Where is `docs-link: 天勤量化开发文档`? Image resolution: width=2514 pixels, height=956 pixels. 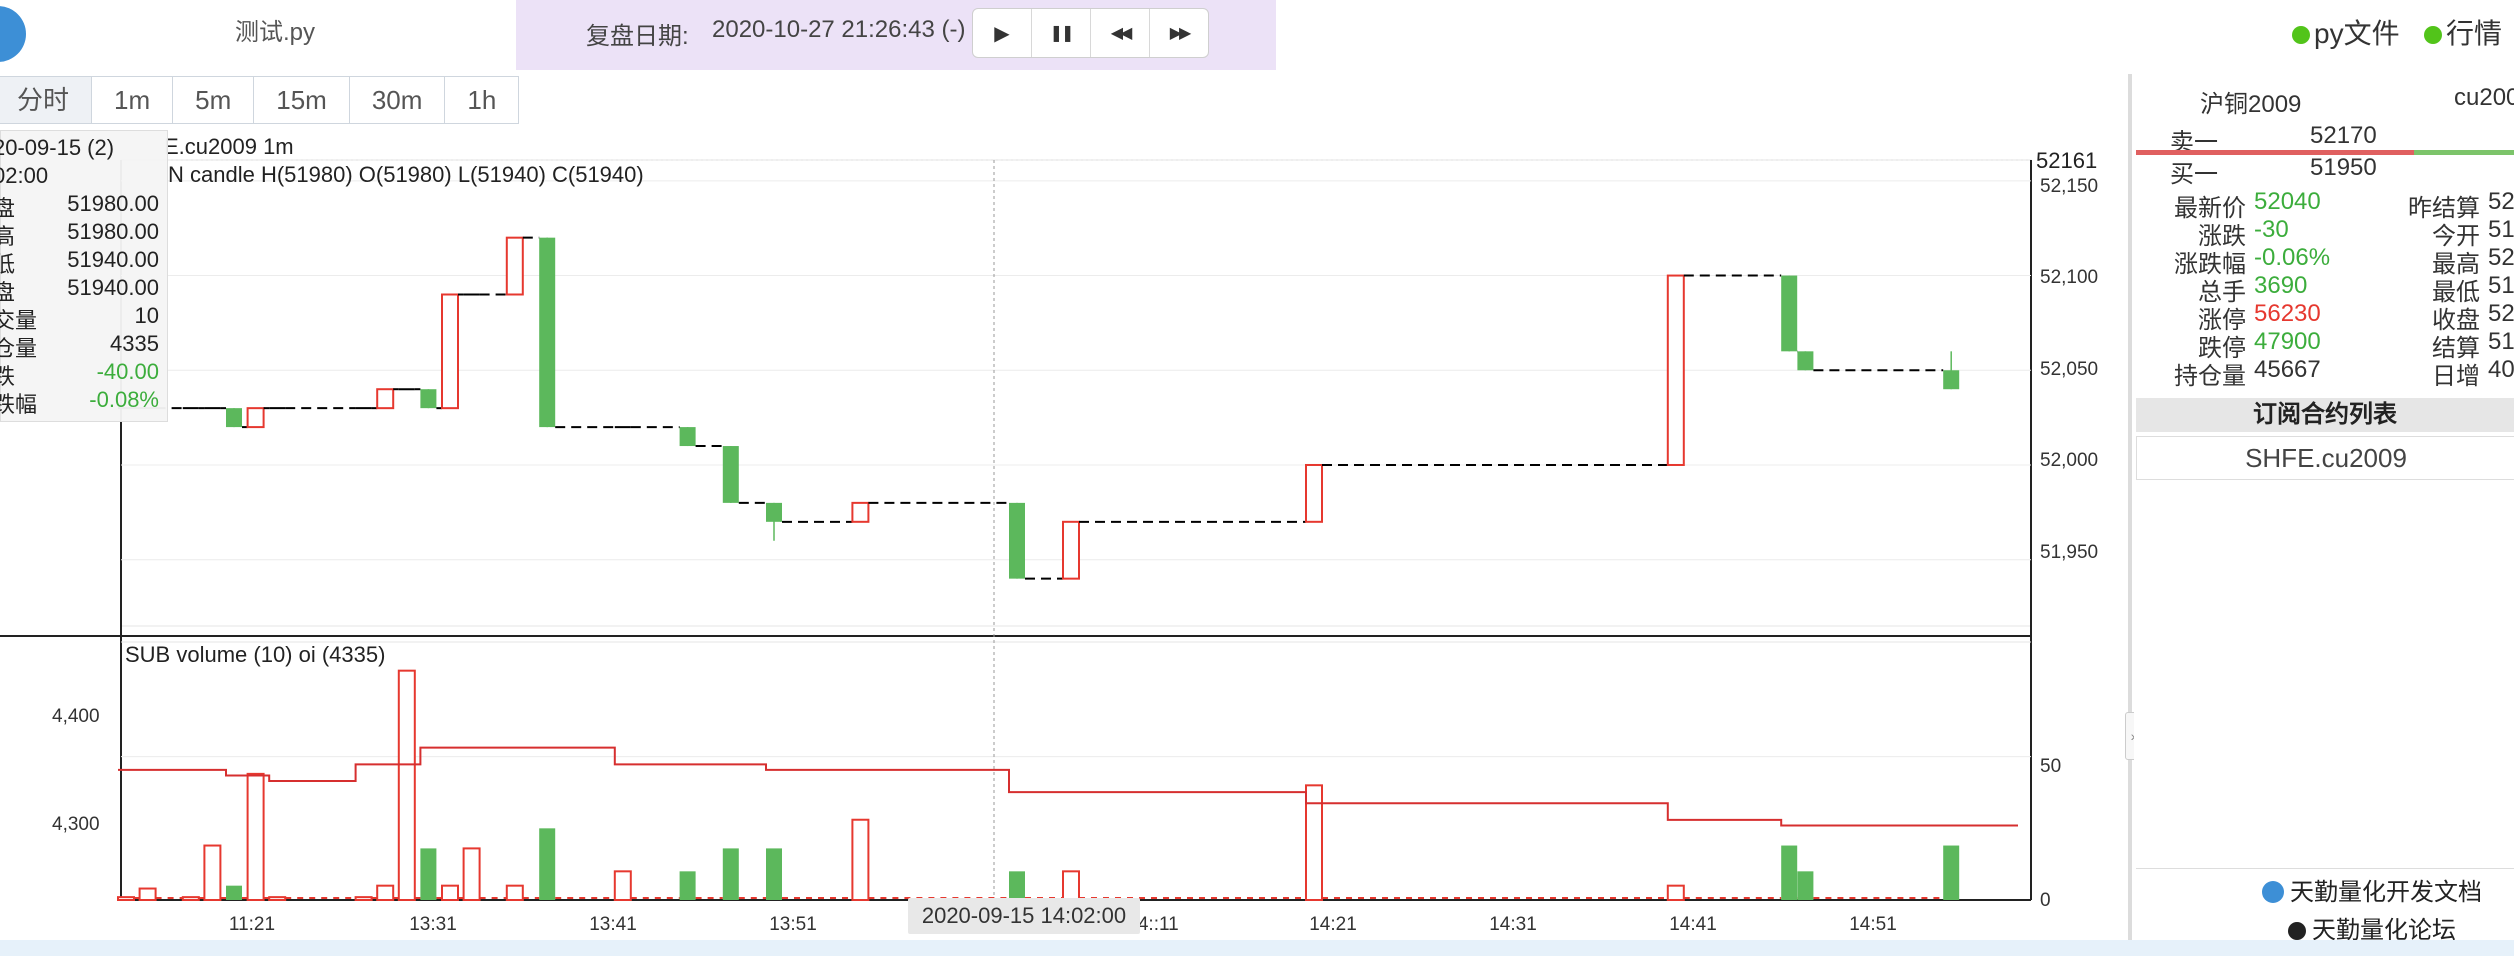
docs-link: 天勤量化开发文档 is located at coordinates (2372, 889).